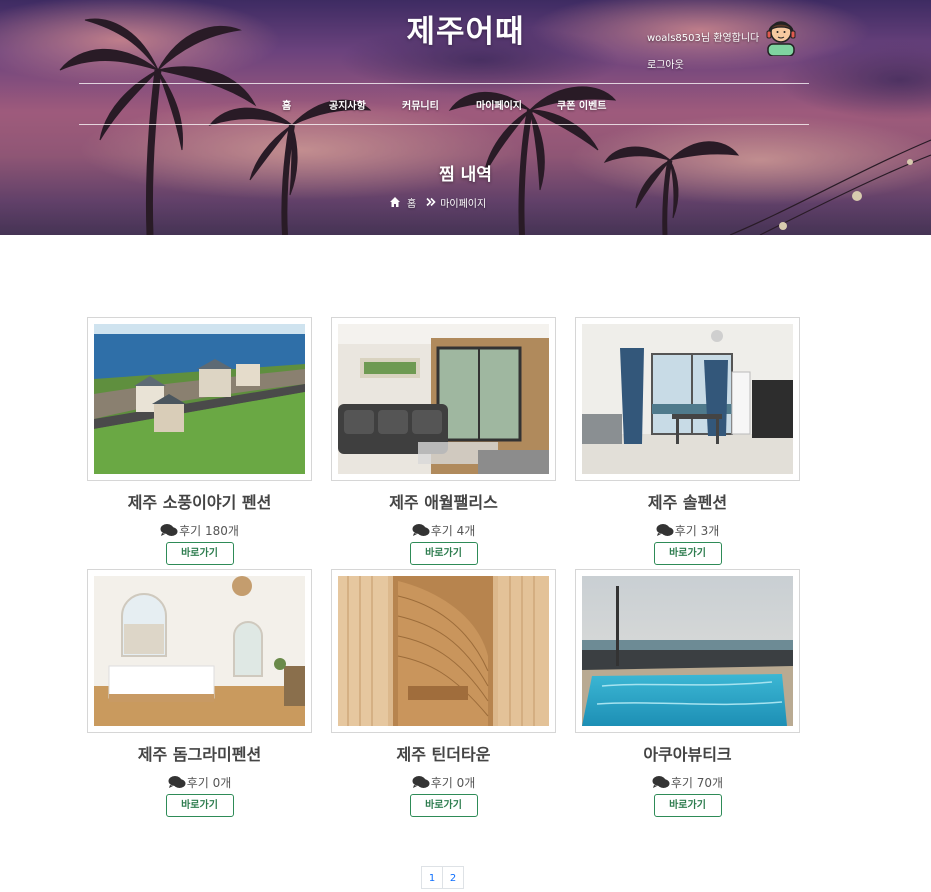 This screenshot has height=892, width=931. What do you see at coordinates (697, 530) in the screenshot?
I see `review-count-text: 후기 3개` at bounding box center [697, 530].